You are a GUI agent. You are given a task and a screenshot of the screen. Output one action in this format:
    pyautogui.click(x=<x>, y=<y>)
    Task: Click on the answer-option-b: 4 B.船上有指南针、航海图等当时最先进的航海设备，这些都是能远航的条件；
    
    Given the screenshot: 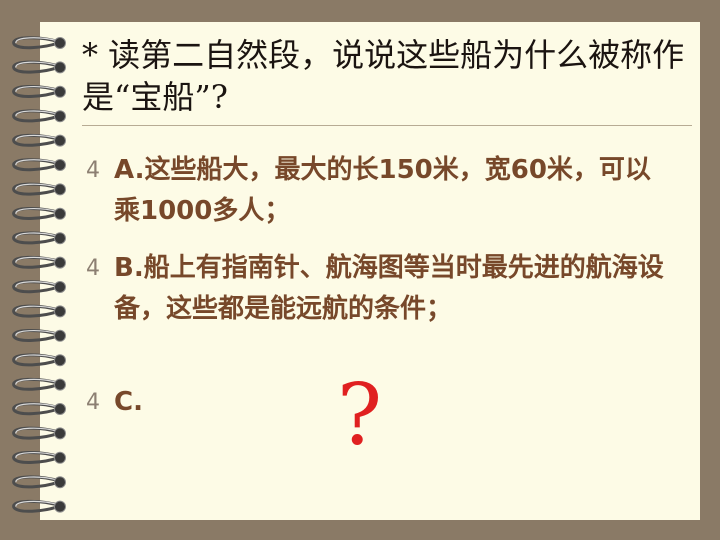 What is the action you would take?
    pyautogui.click(x=381, y=289)
    